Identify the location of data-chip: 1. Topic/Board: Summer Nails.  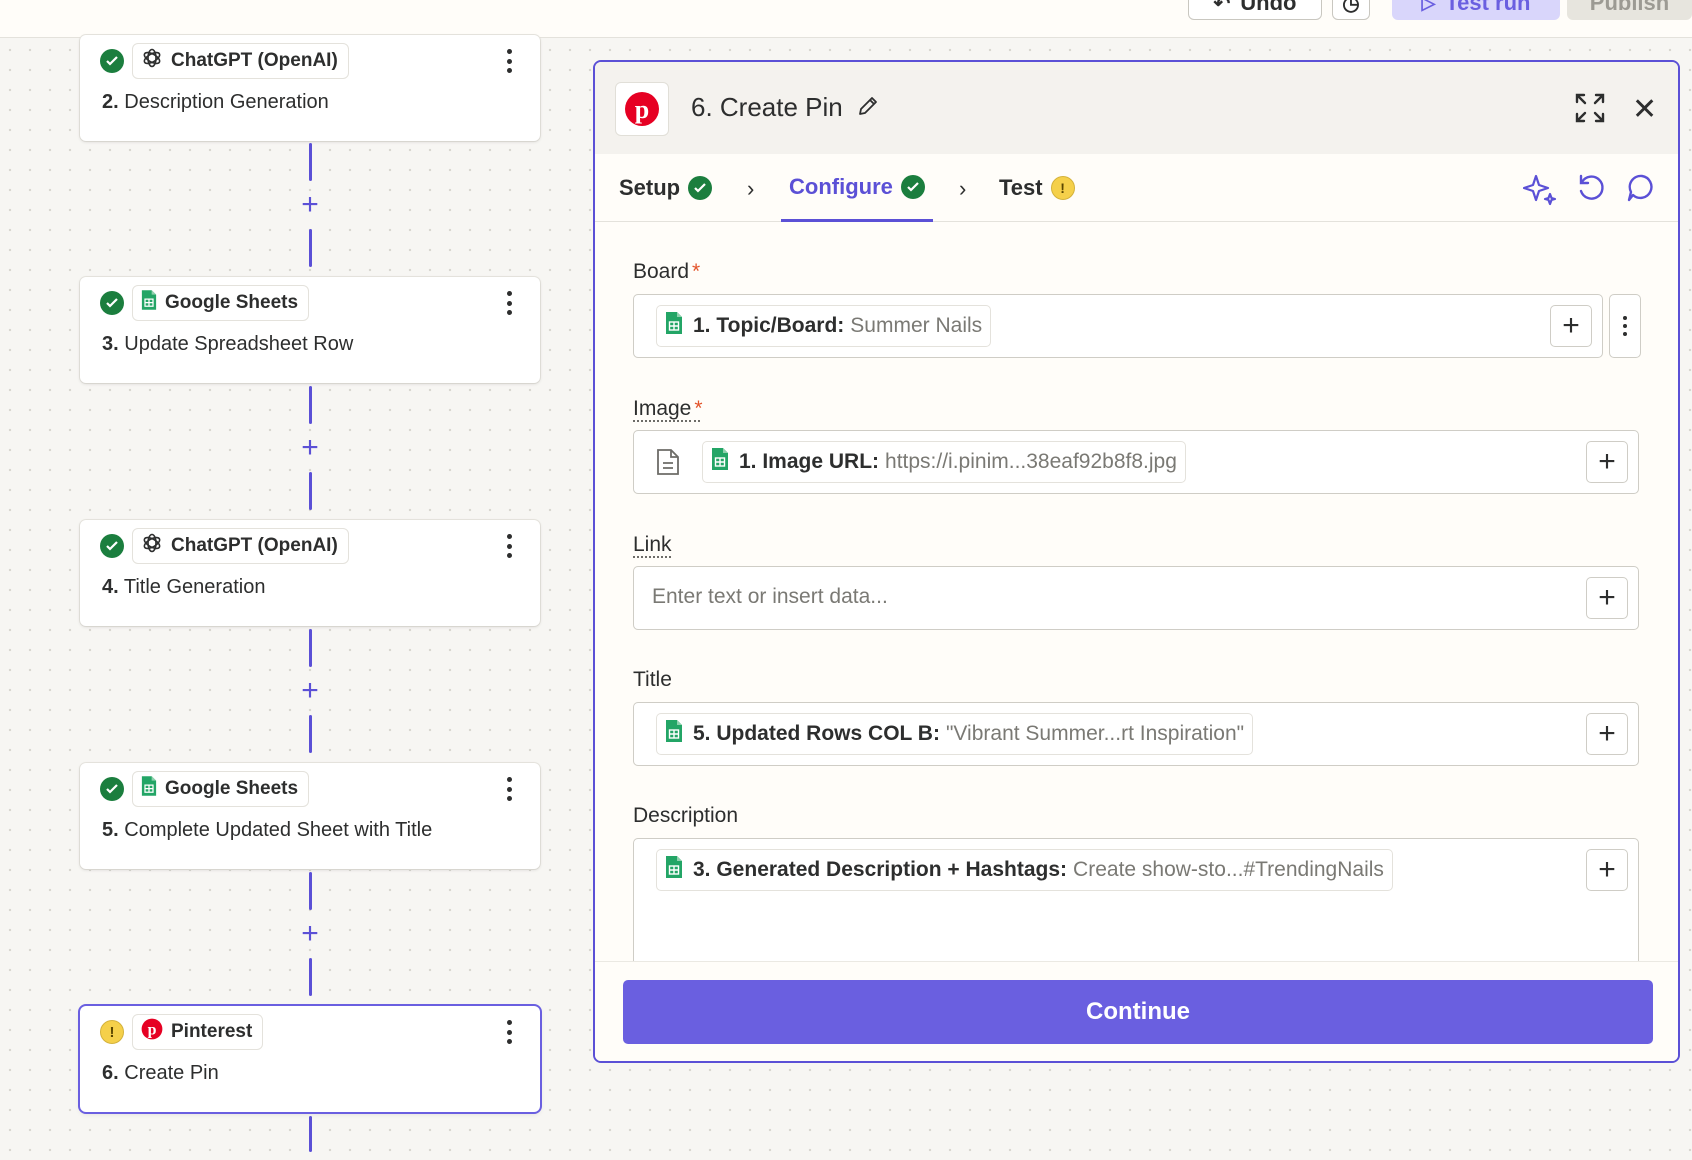
(824, 326).